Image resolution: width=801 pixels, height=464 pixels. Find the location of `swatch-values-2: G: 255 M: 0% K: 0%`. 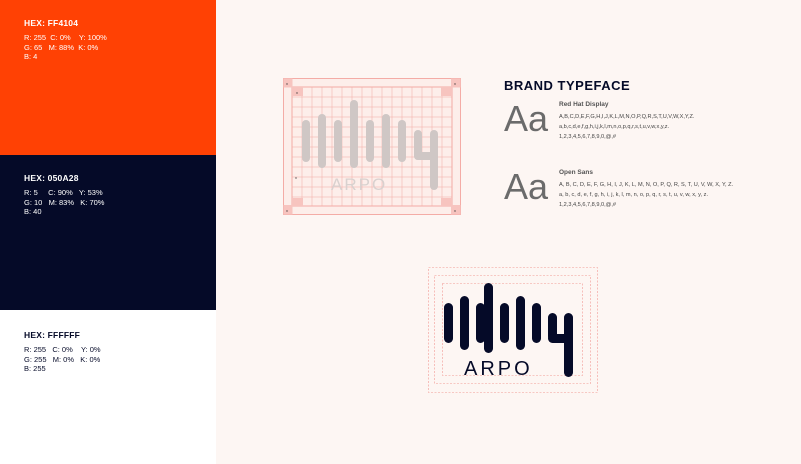

swatch-values-2: G: 255 M: 0% K: 0% is located at coordinates (62, 359).